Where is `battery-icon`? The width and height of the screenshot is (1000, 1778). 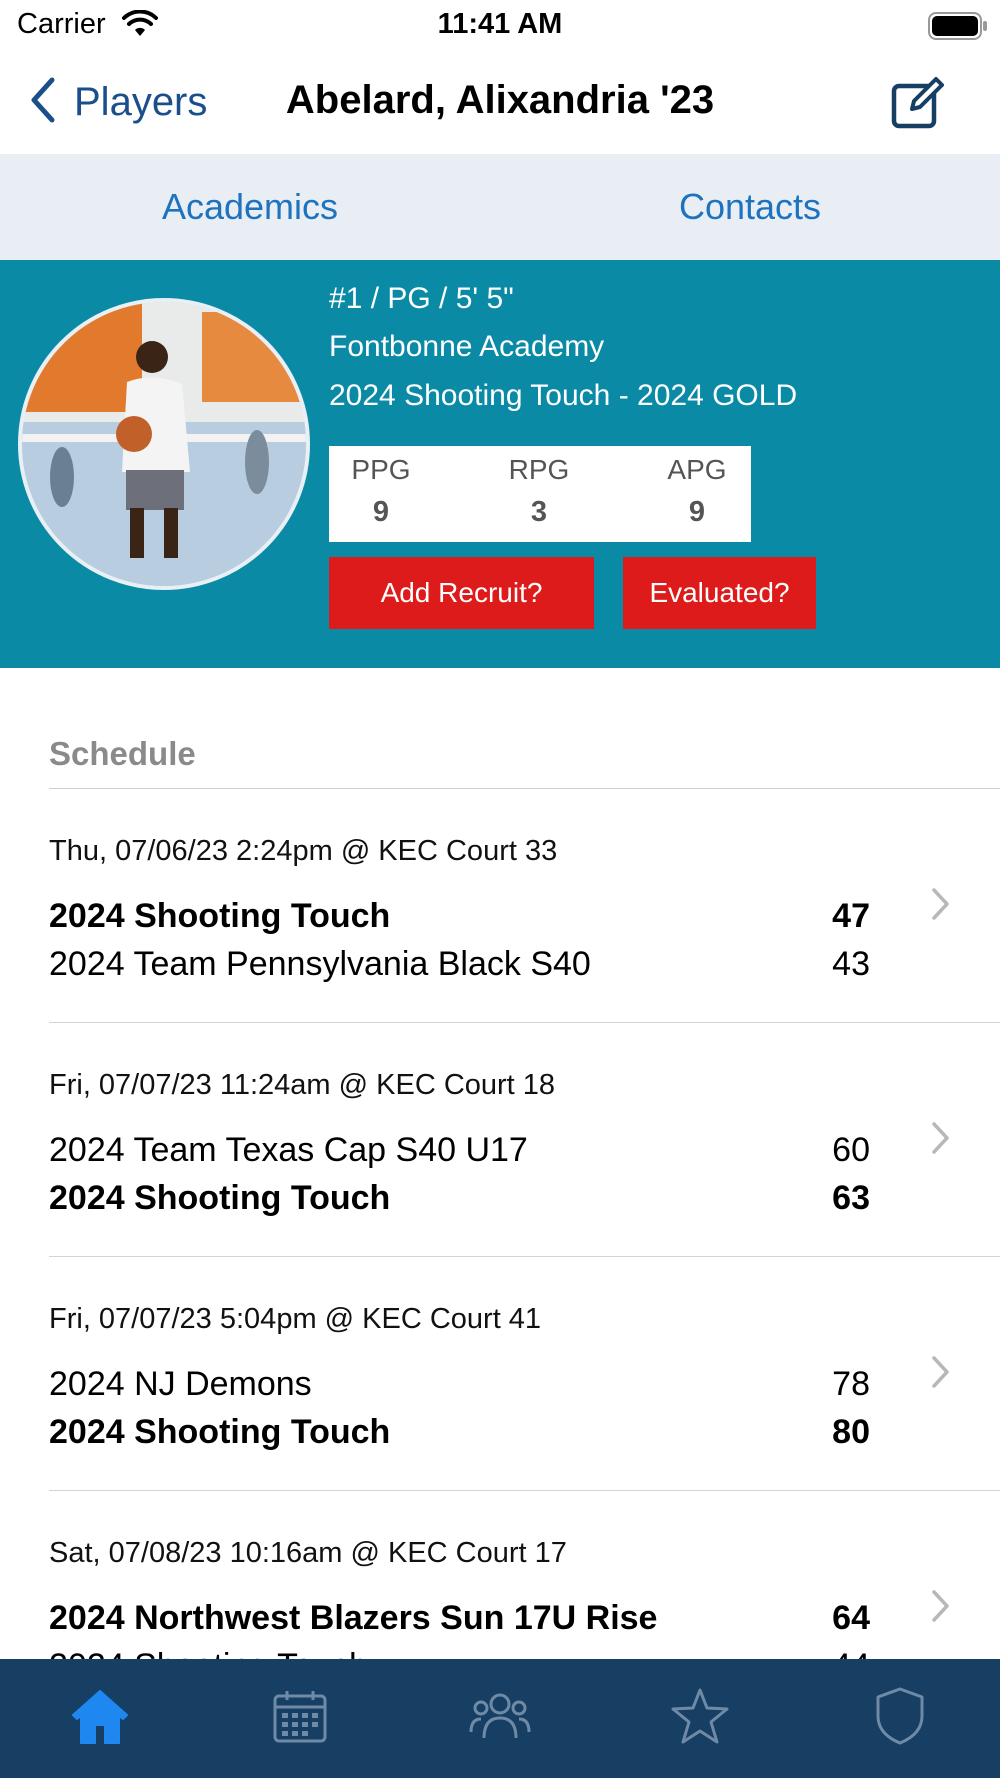
battery-icon is located at coordinates (958, 28).